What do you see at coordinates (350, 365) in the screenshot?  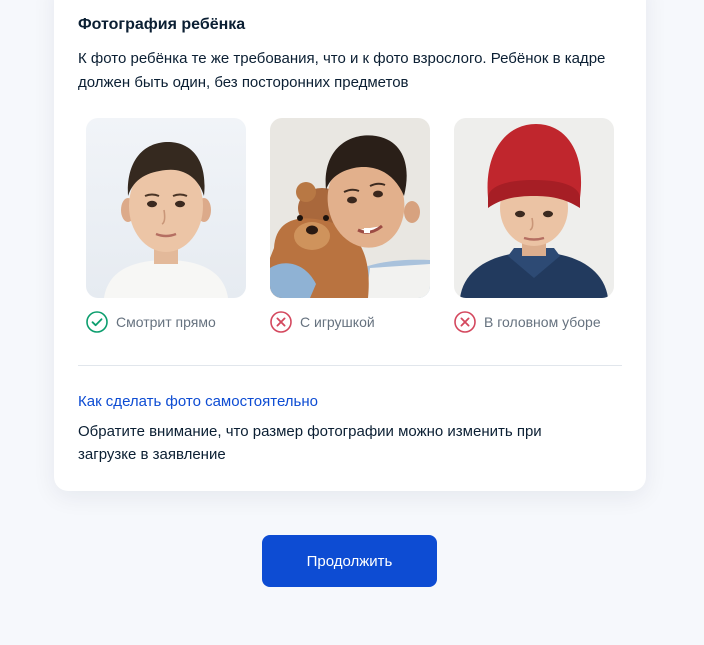 I see `divider` at bounding box center [350, 365].